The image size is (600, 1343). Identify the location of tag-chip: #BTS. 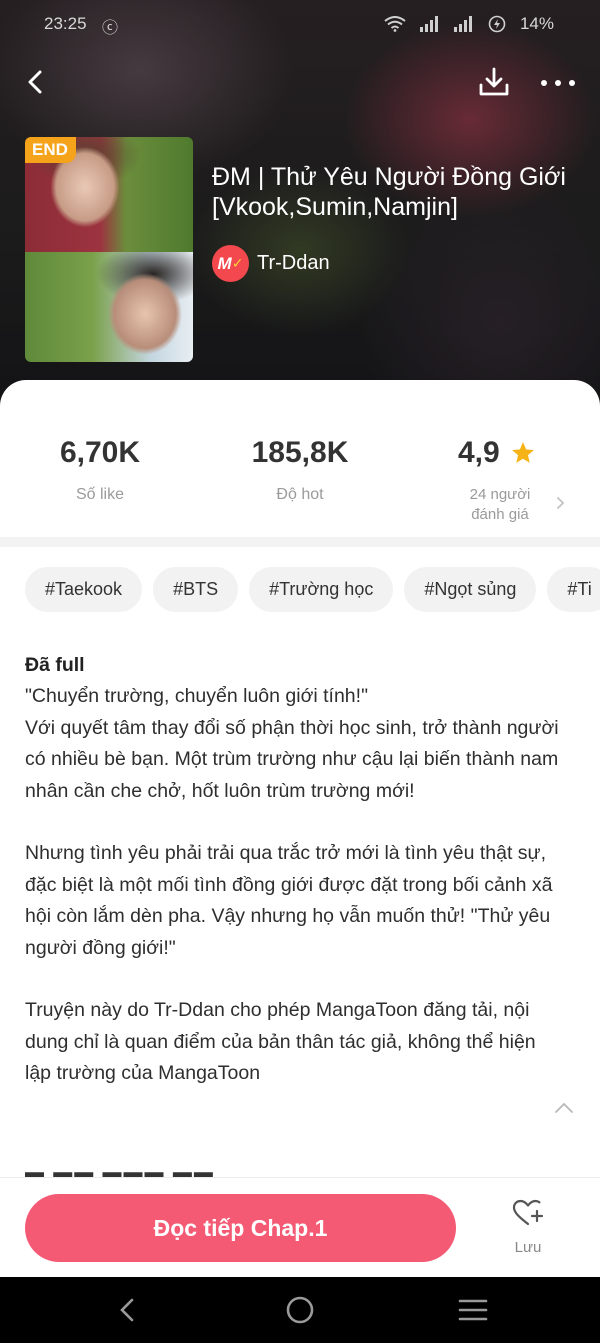
(196, 589).